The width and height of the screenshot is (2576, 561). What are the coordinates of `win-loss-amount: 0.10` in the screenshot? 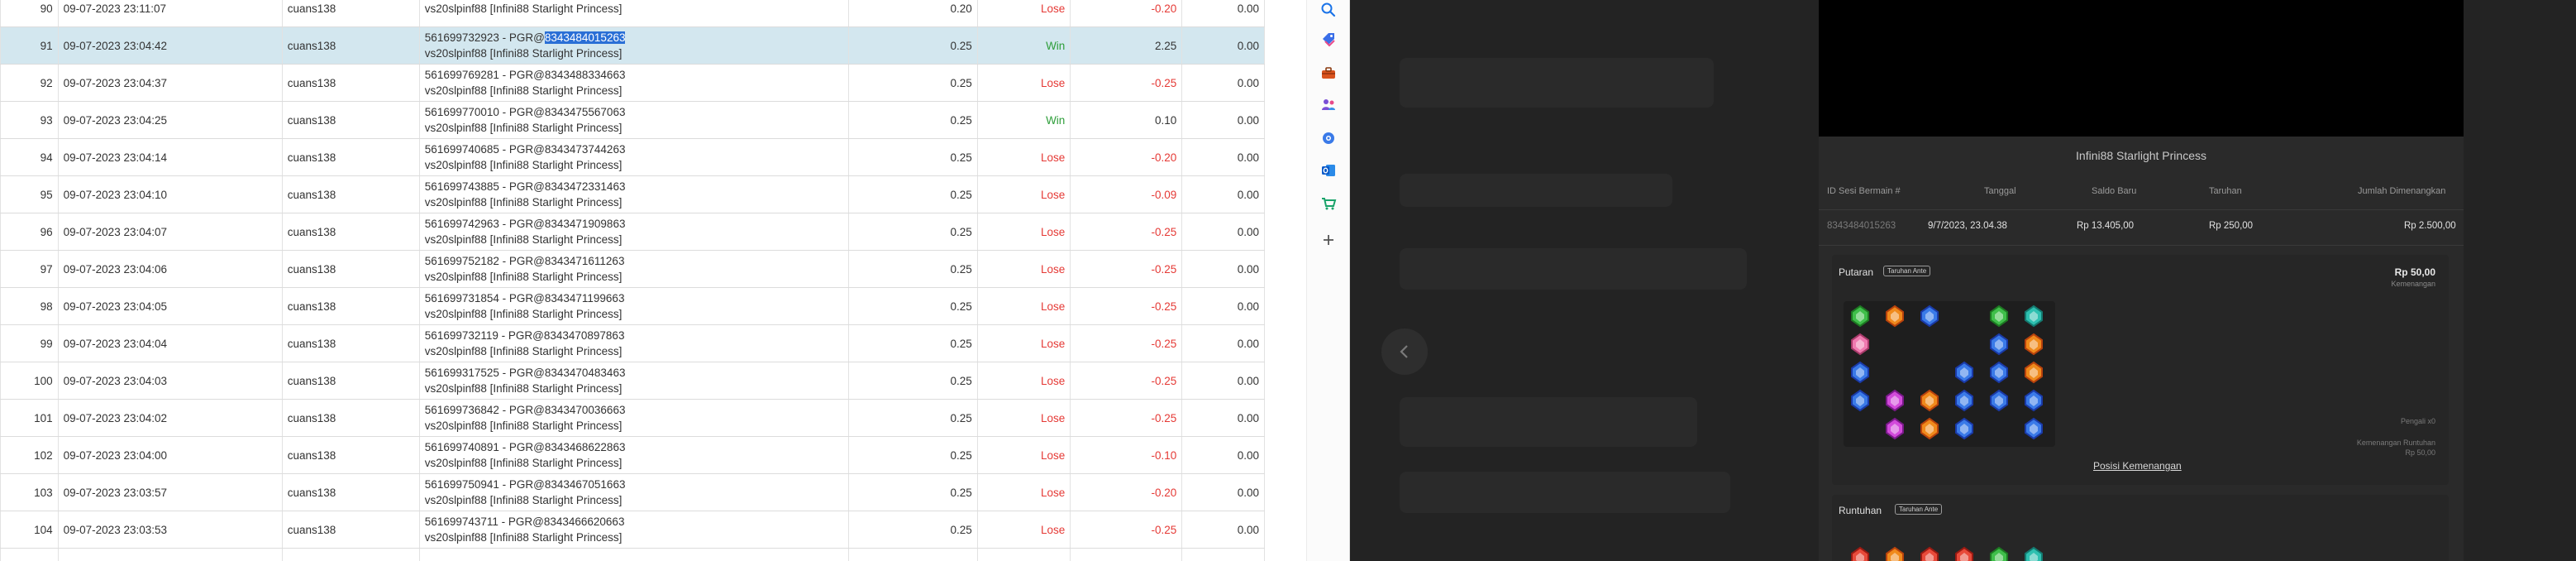 It's located at (1126, 120).